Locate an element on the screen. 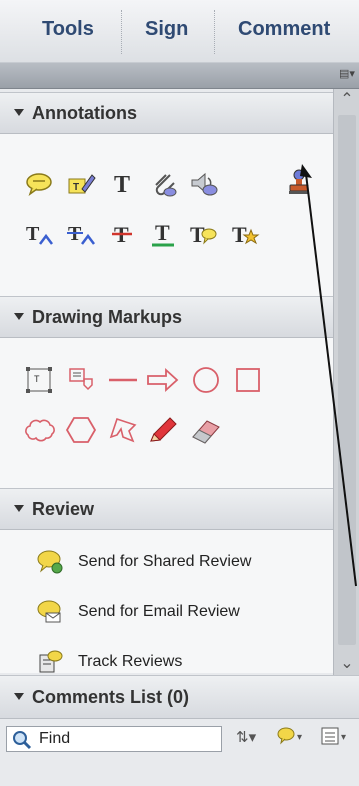  add-stamp-icon is located at coordinates (299, 182).